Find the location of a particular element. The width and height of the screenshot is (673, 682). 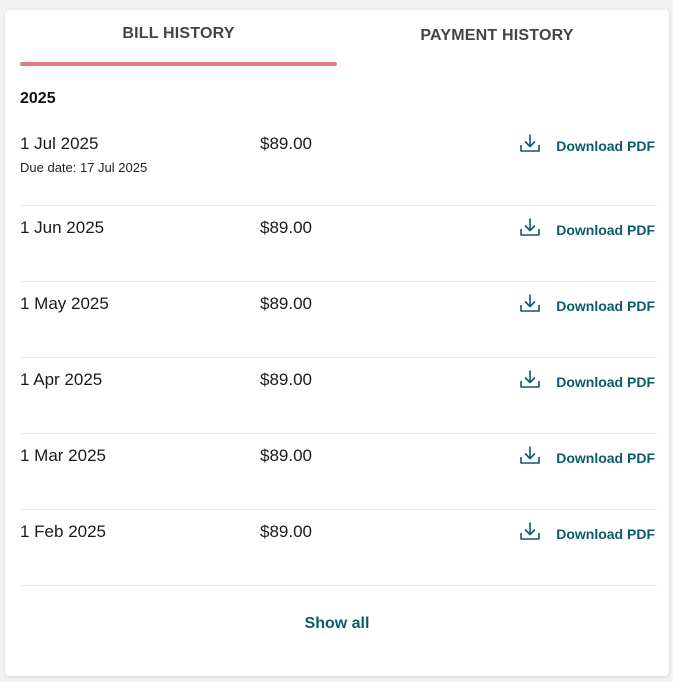

bill-row: 1 Feb 2025 $89.00 Download PDF is located at coordinates (338, 548).